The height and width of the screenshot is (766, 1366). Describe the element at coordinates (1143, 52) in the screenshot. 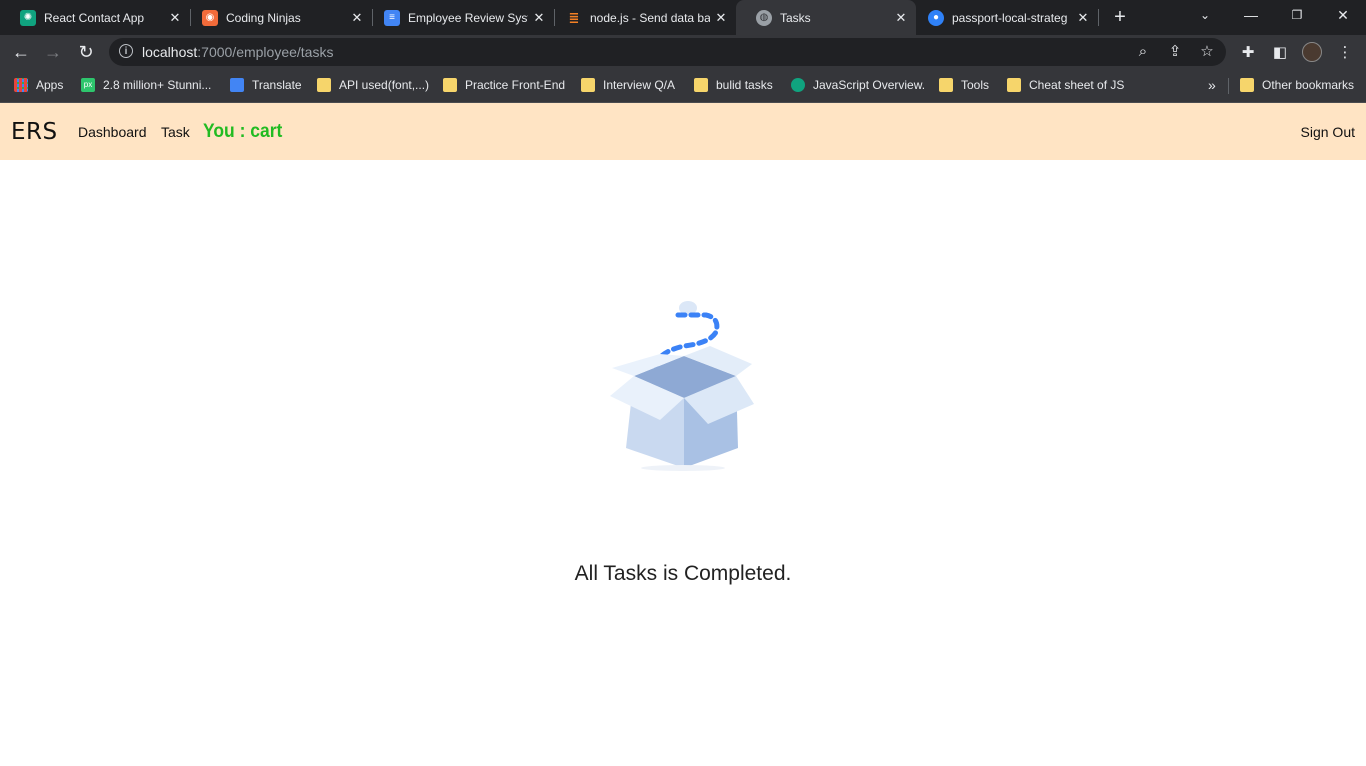

I see `zoom-icon: ⌕` at that location.